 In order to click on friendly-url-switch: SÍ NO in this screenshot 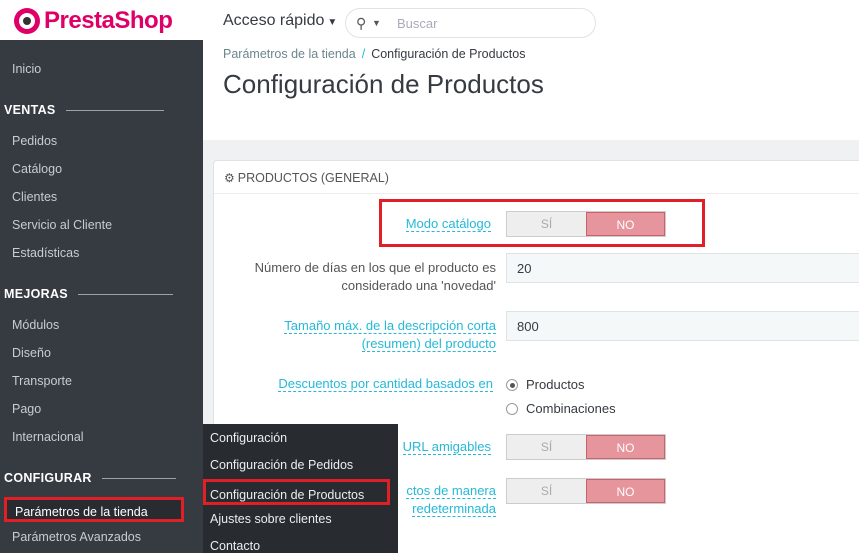, I will do `click(586, 447)`.